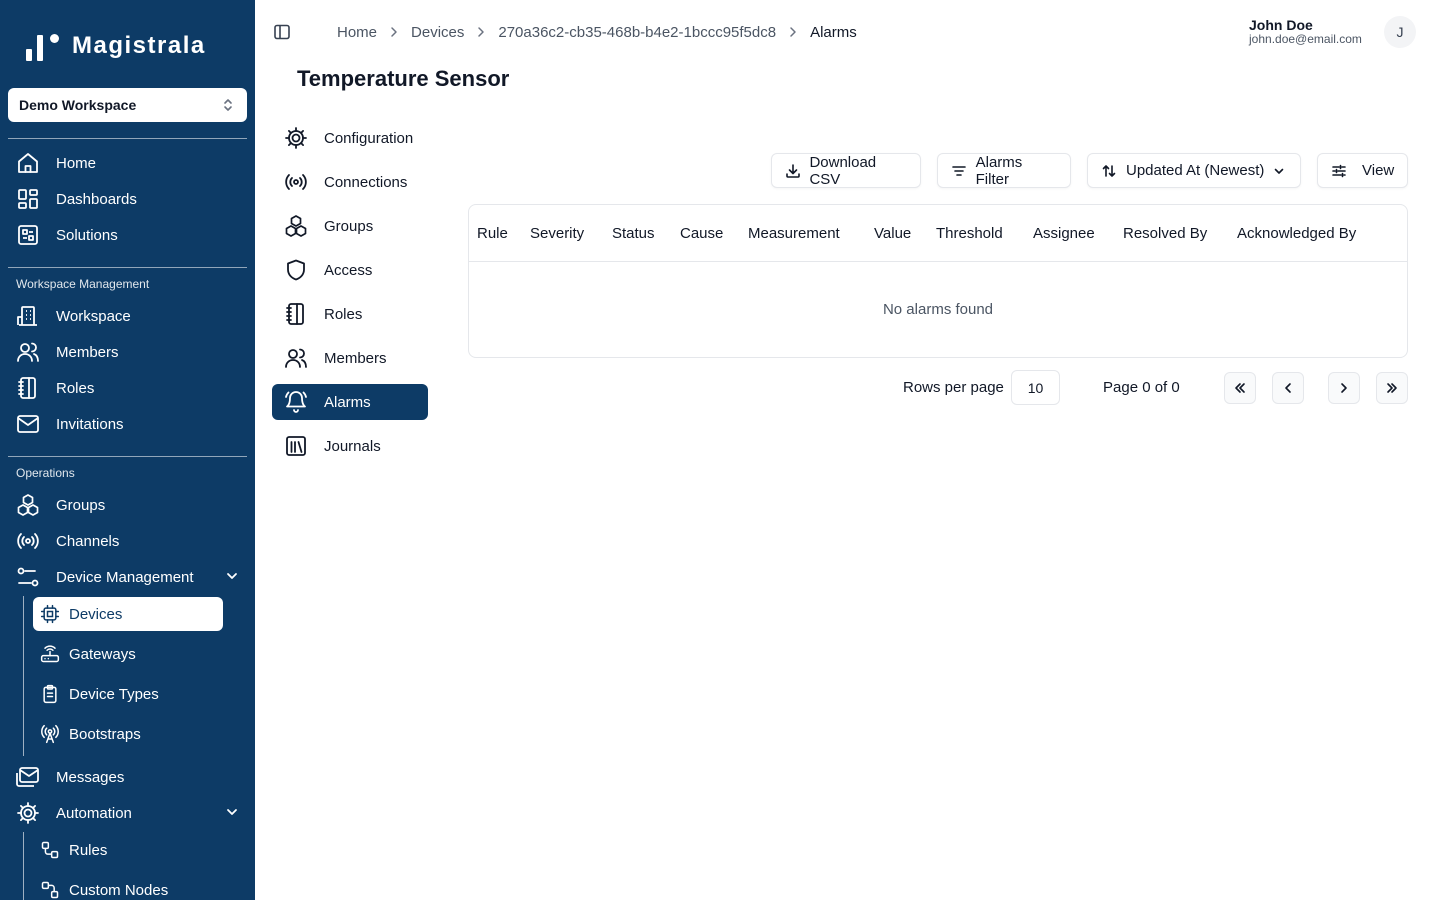 This screenshot has width=1440, height=900. Describe the element at coordinates (131, 577) in the screenshot. I see `sidebar-item-device-management: Device Management` at that location.